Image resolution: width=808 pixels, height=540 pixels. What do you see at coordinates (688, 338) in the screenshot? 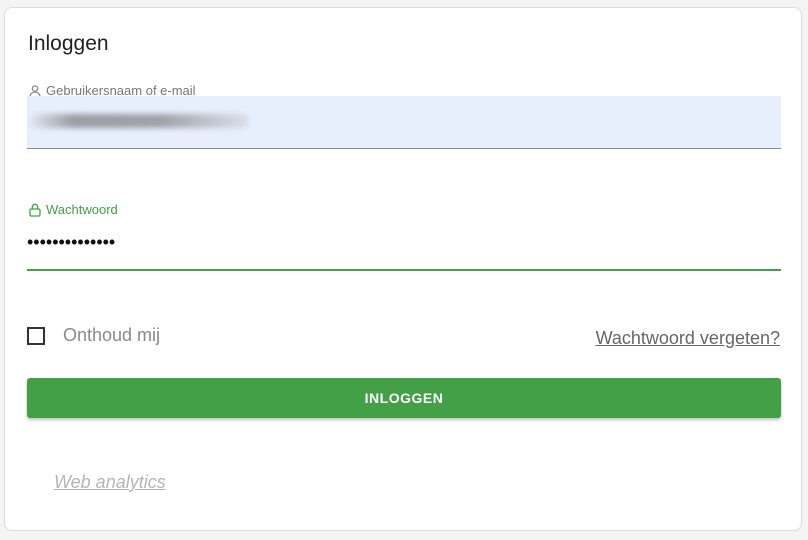
I see `forgot-password-link: Wachtwoord vergeten?` at bounding box center [688, 338].